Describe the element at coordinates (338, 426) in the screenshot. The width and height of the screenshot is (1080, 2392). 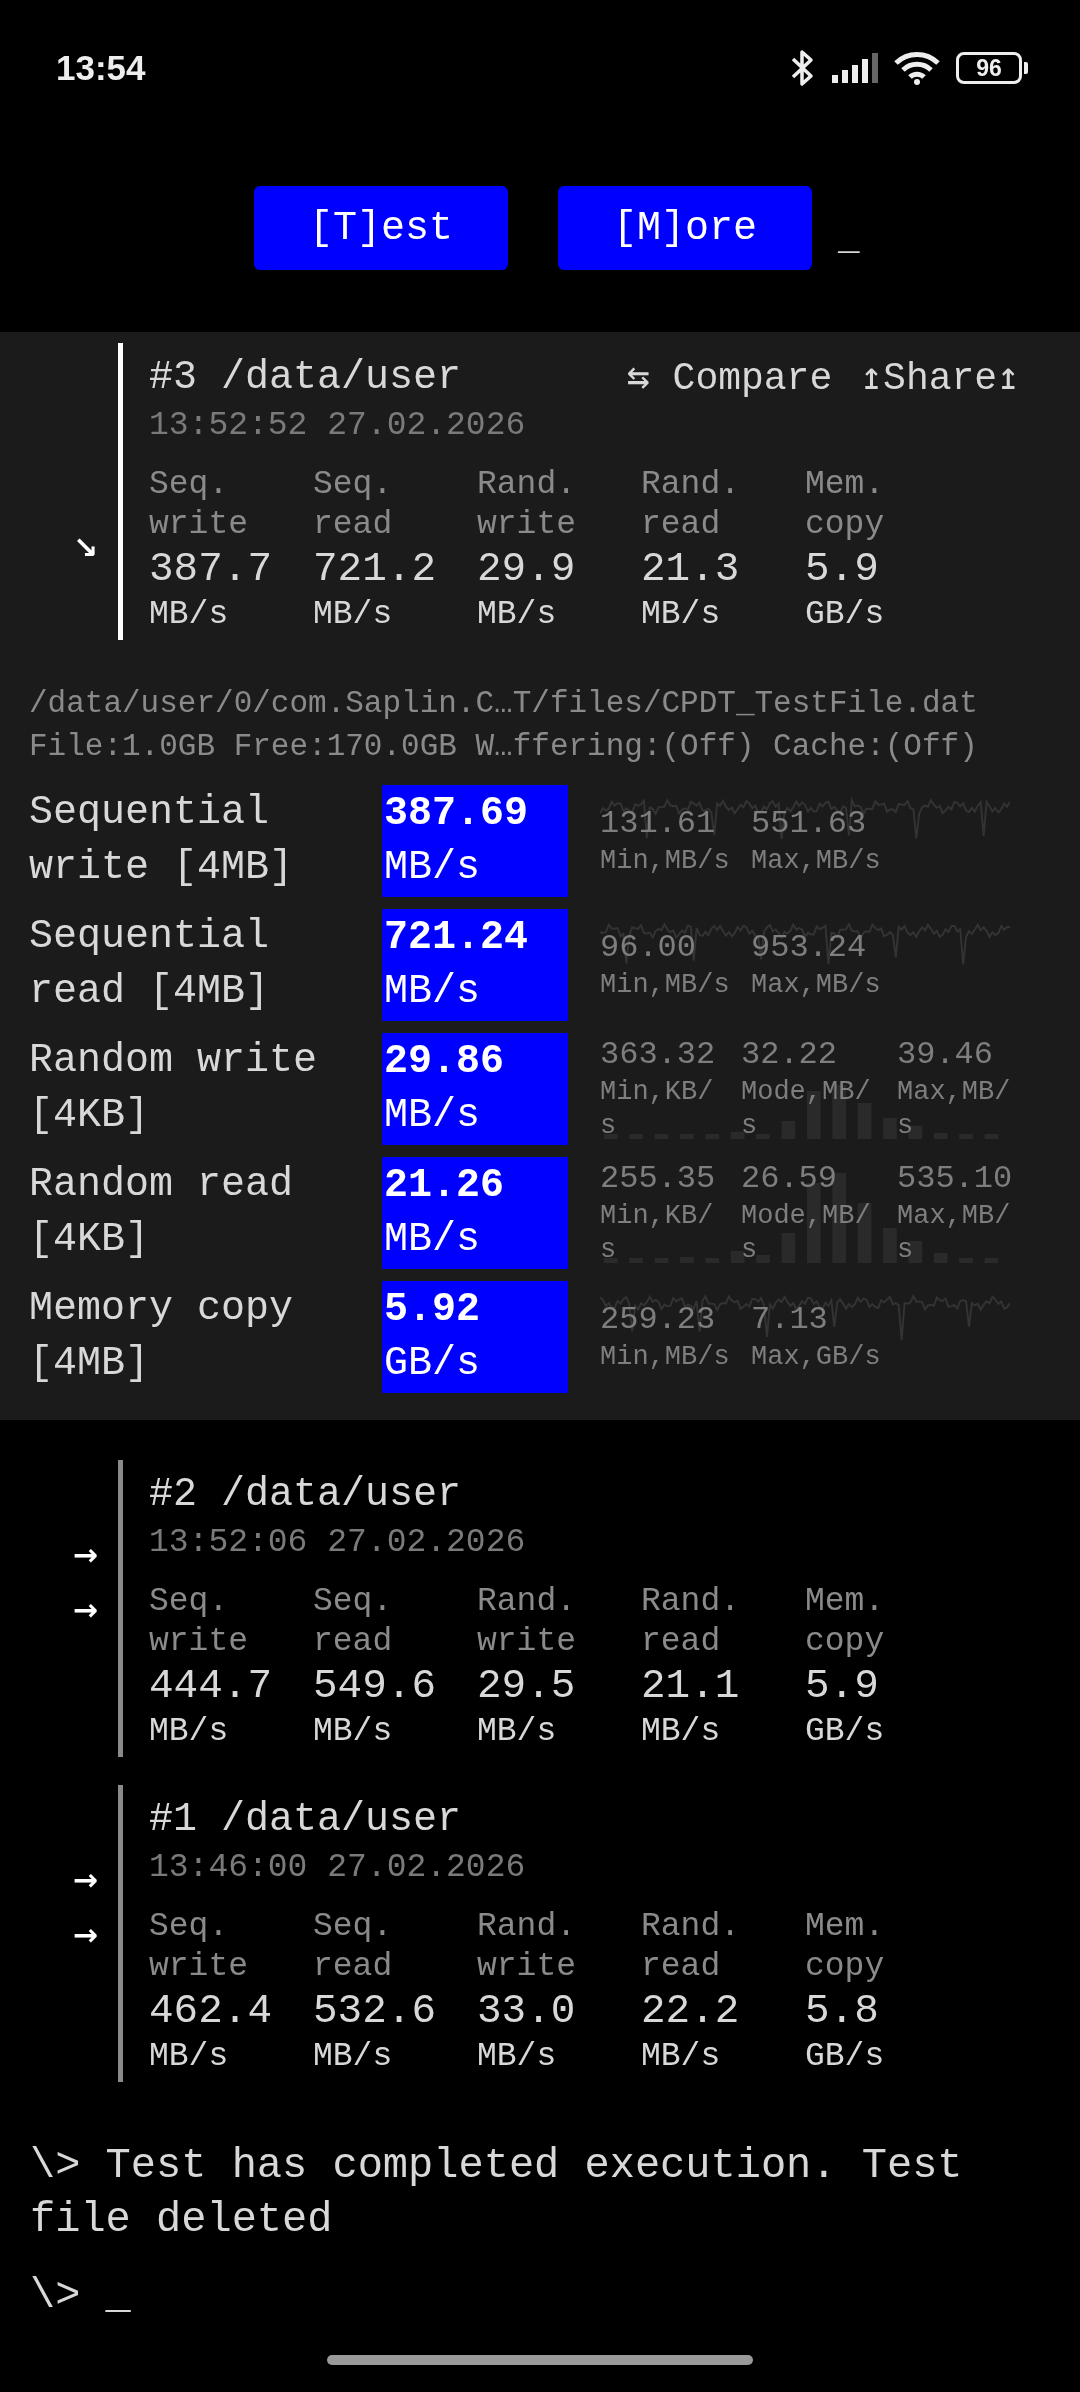
I see `result-date: 13:52:52 27.02.2026` at that location.